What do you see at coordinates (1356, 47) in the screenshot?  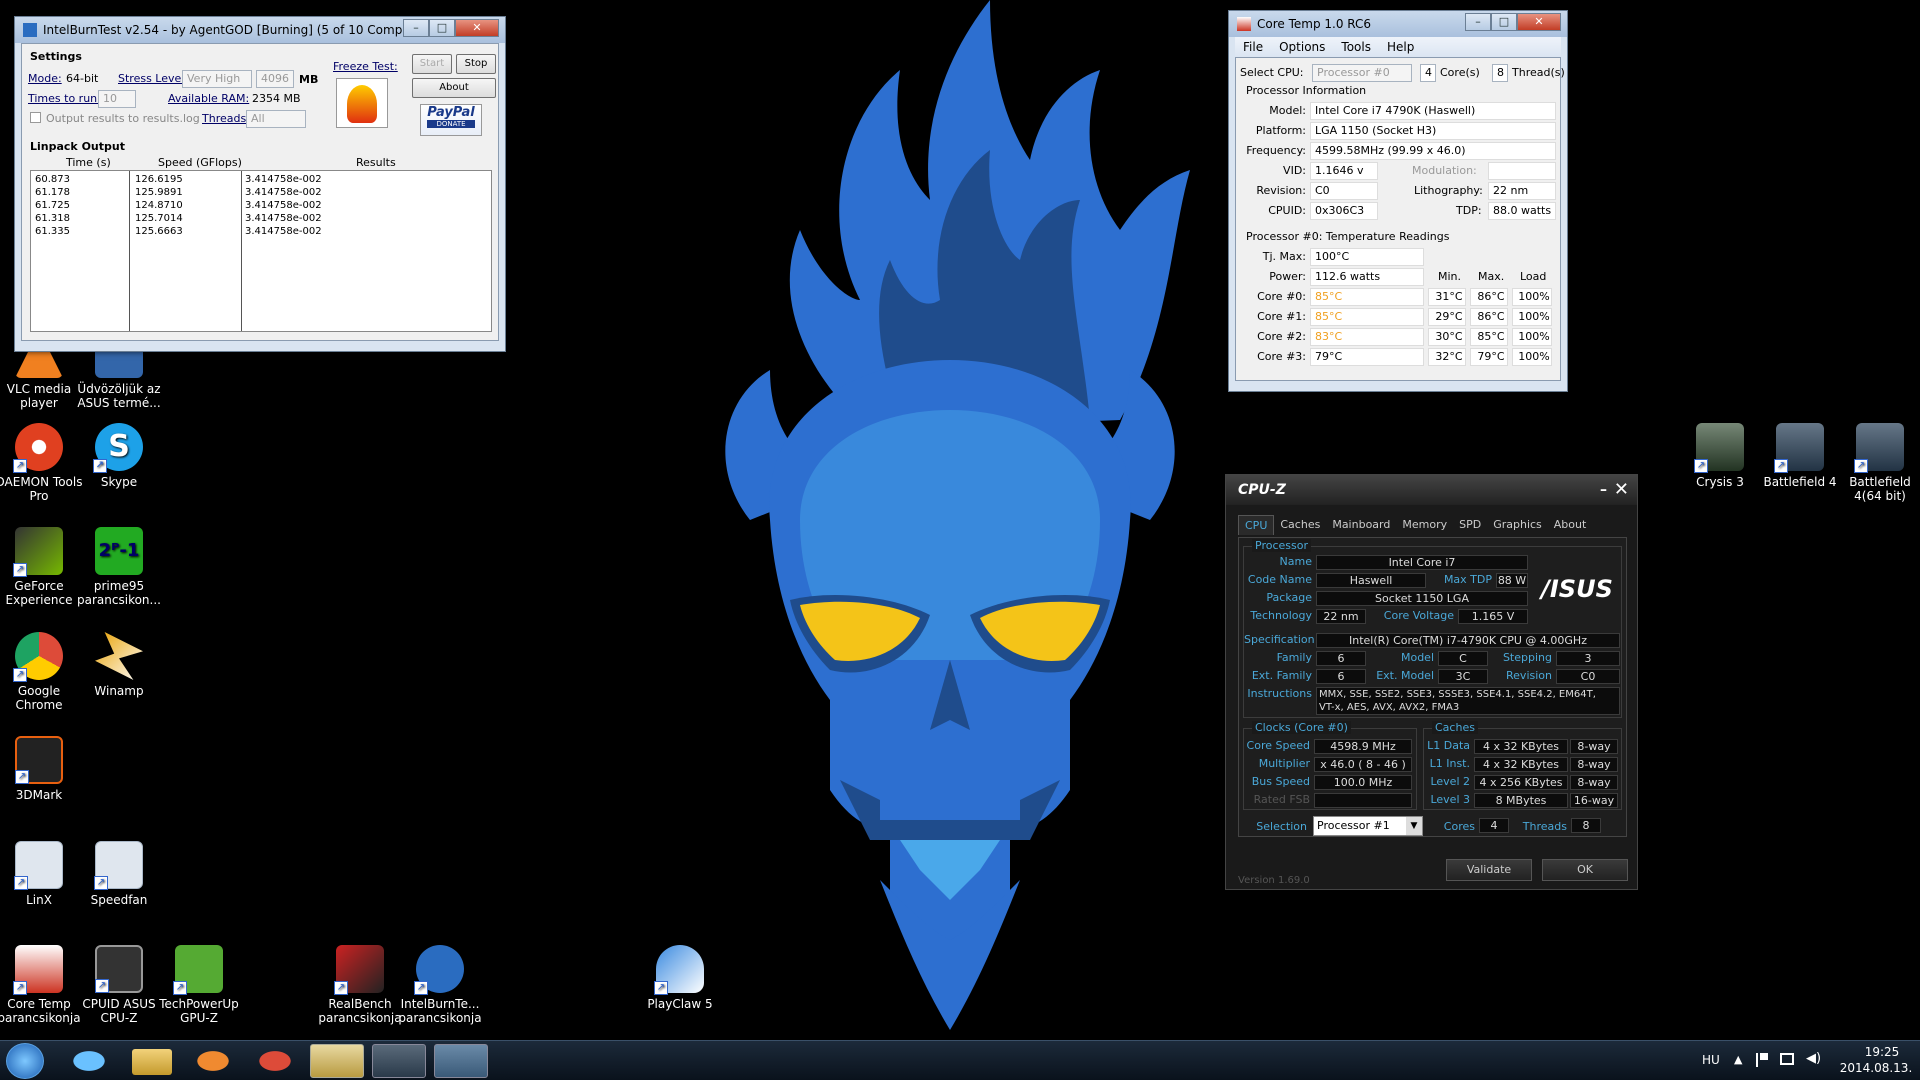 I see `menu-tools: Tools` at bounding box center [1356, 47].